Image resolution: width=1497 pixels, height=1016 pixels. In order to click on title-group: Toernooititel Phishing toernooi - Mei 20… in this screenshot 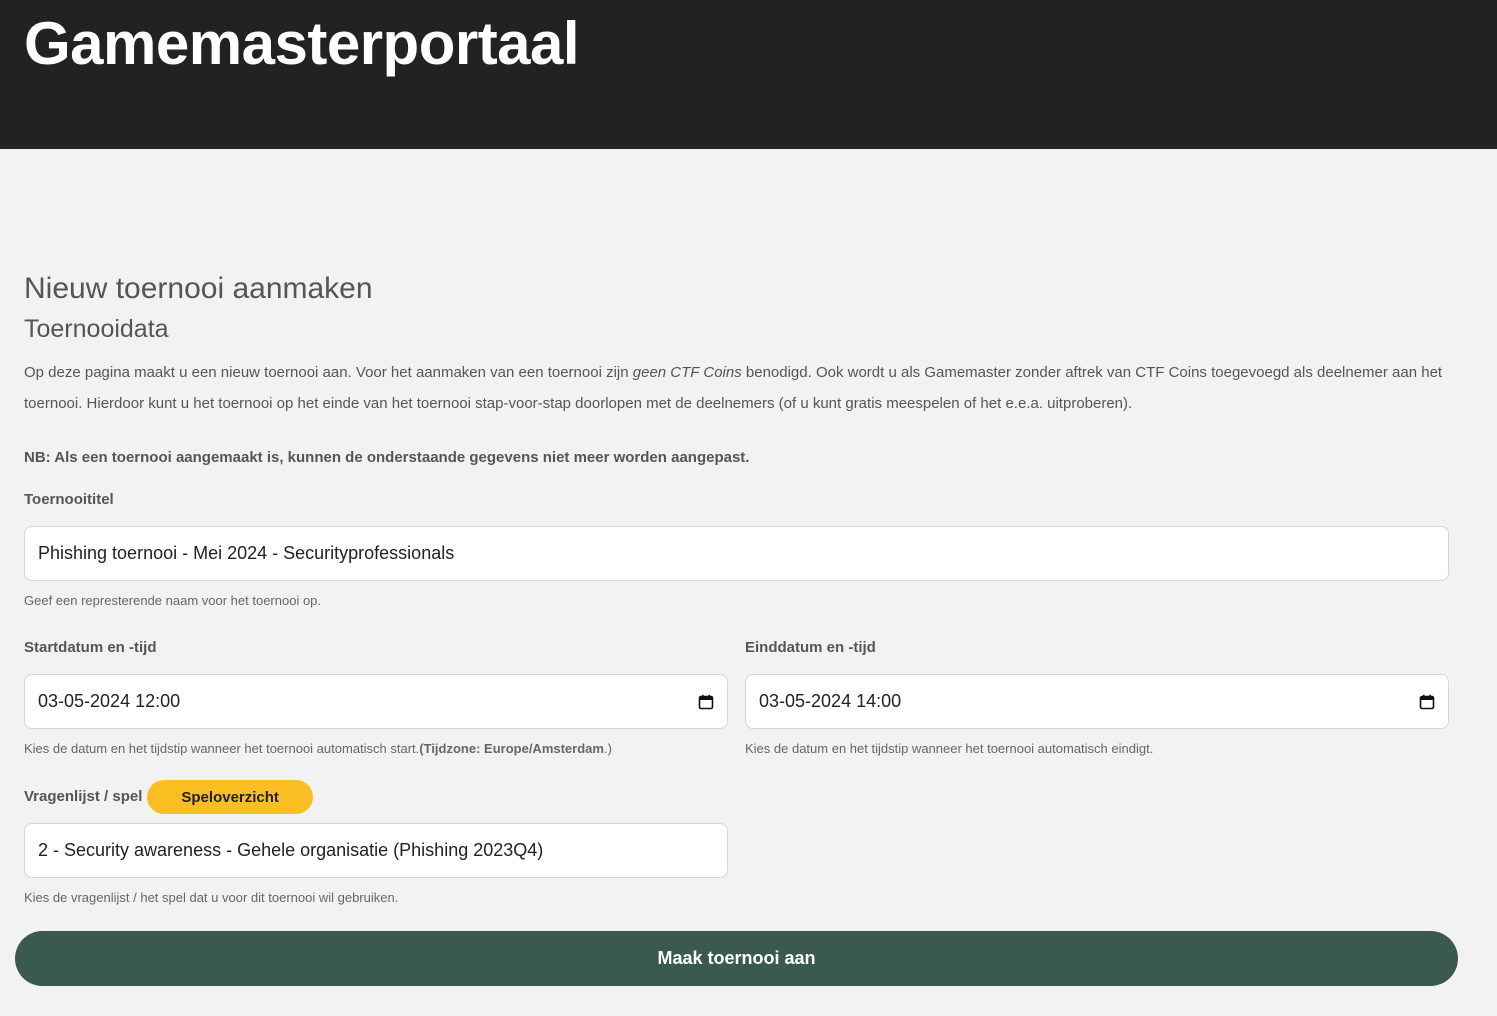, I will do `click(736, 550)`.